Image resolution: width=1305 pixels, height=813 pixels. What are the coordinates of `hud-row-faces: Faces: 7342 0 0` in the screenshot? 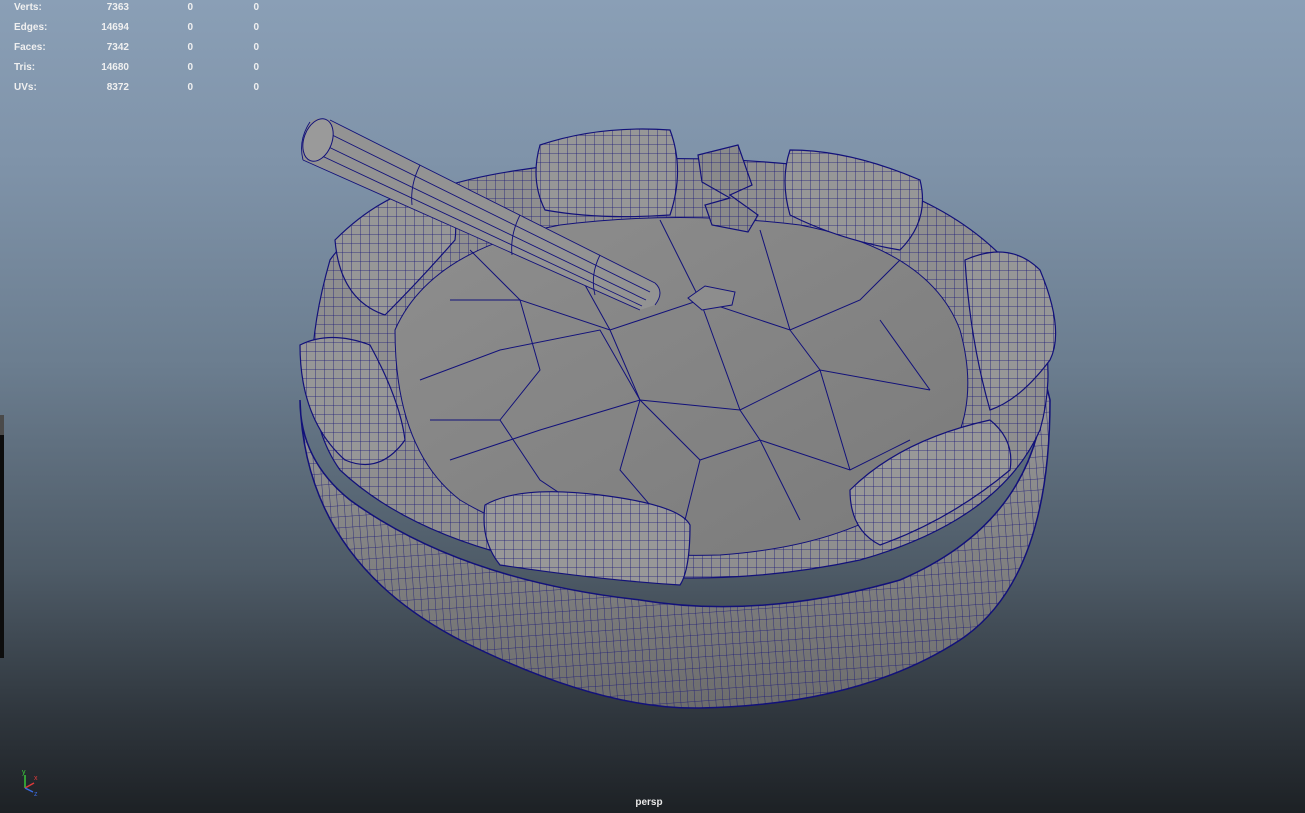 It's located at (135, 48).